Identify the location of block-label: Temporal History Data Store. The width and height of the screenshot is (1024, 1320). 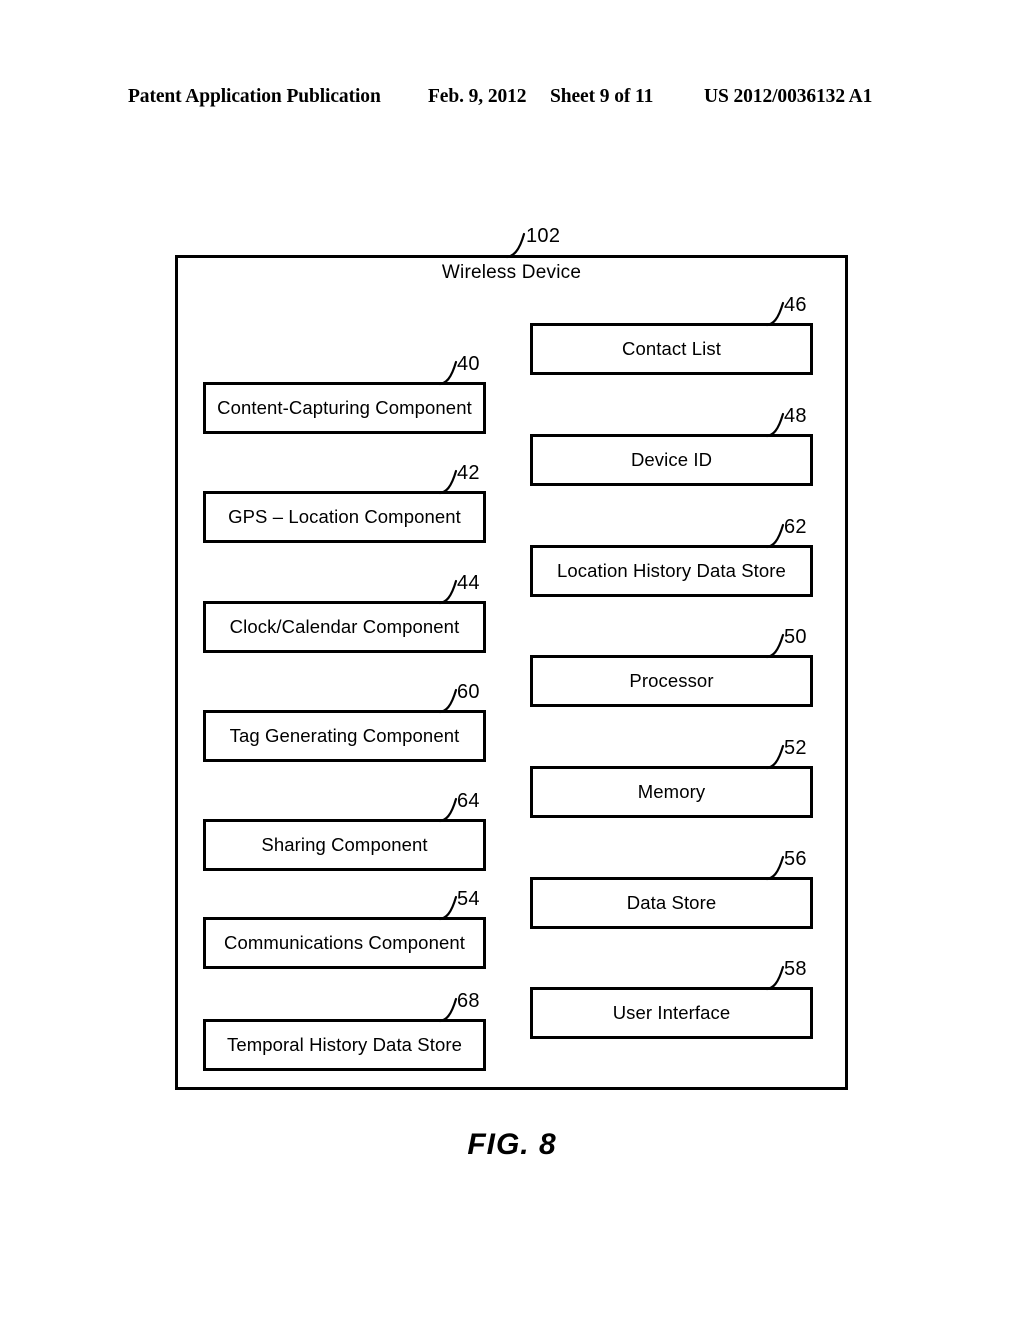
(344, 1044).